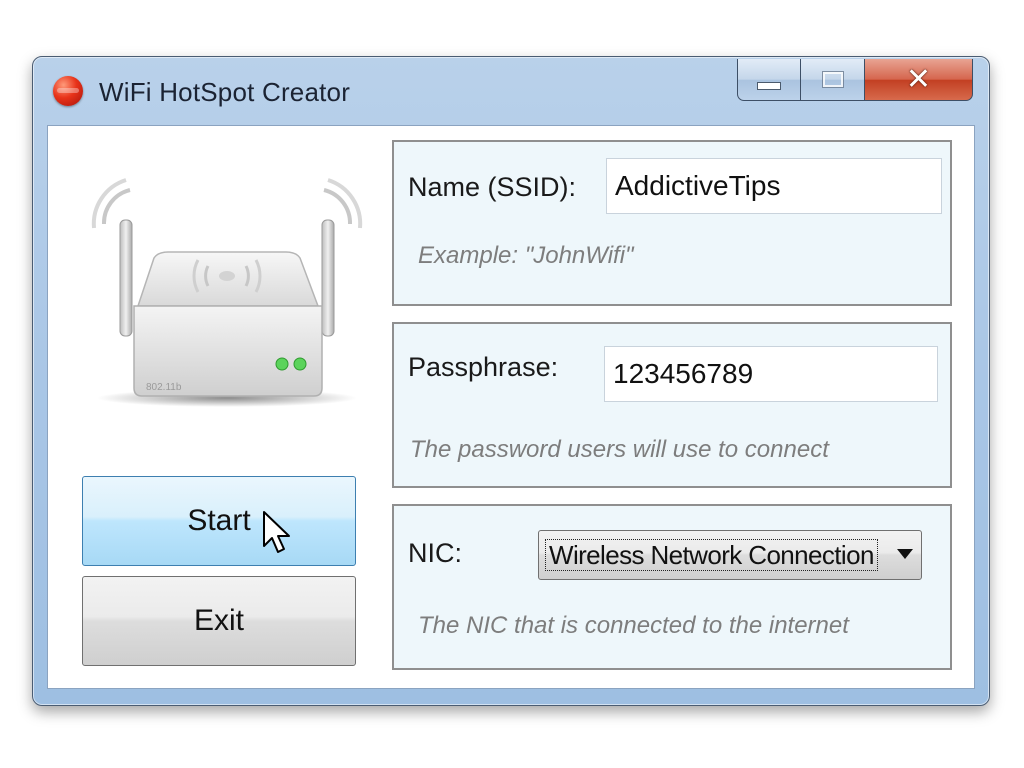  I want to click on minimize-icon, so click(769, 85).